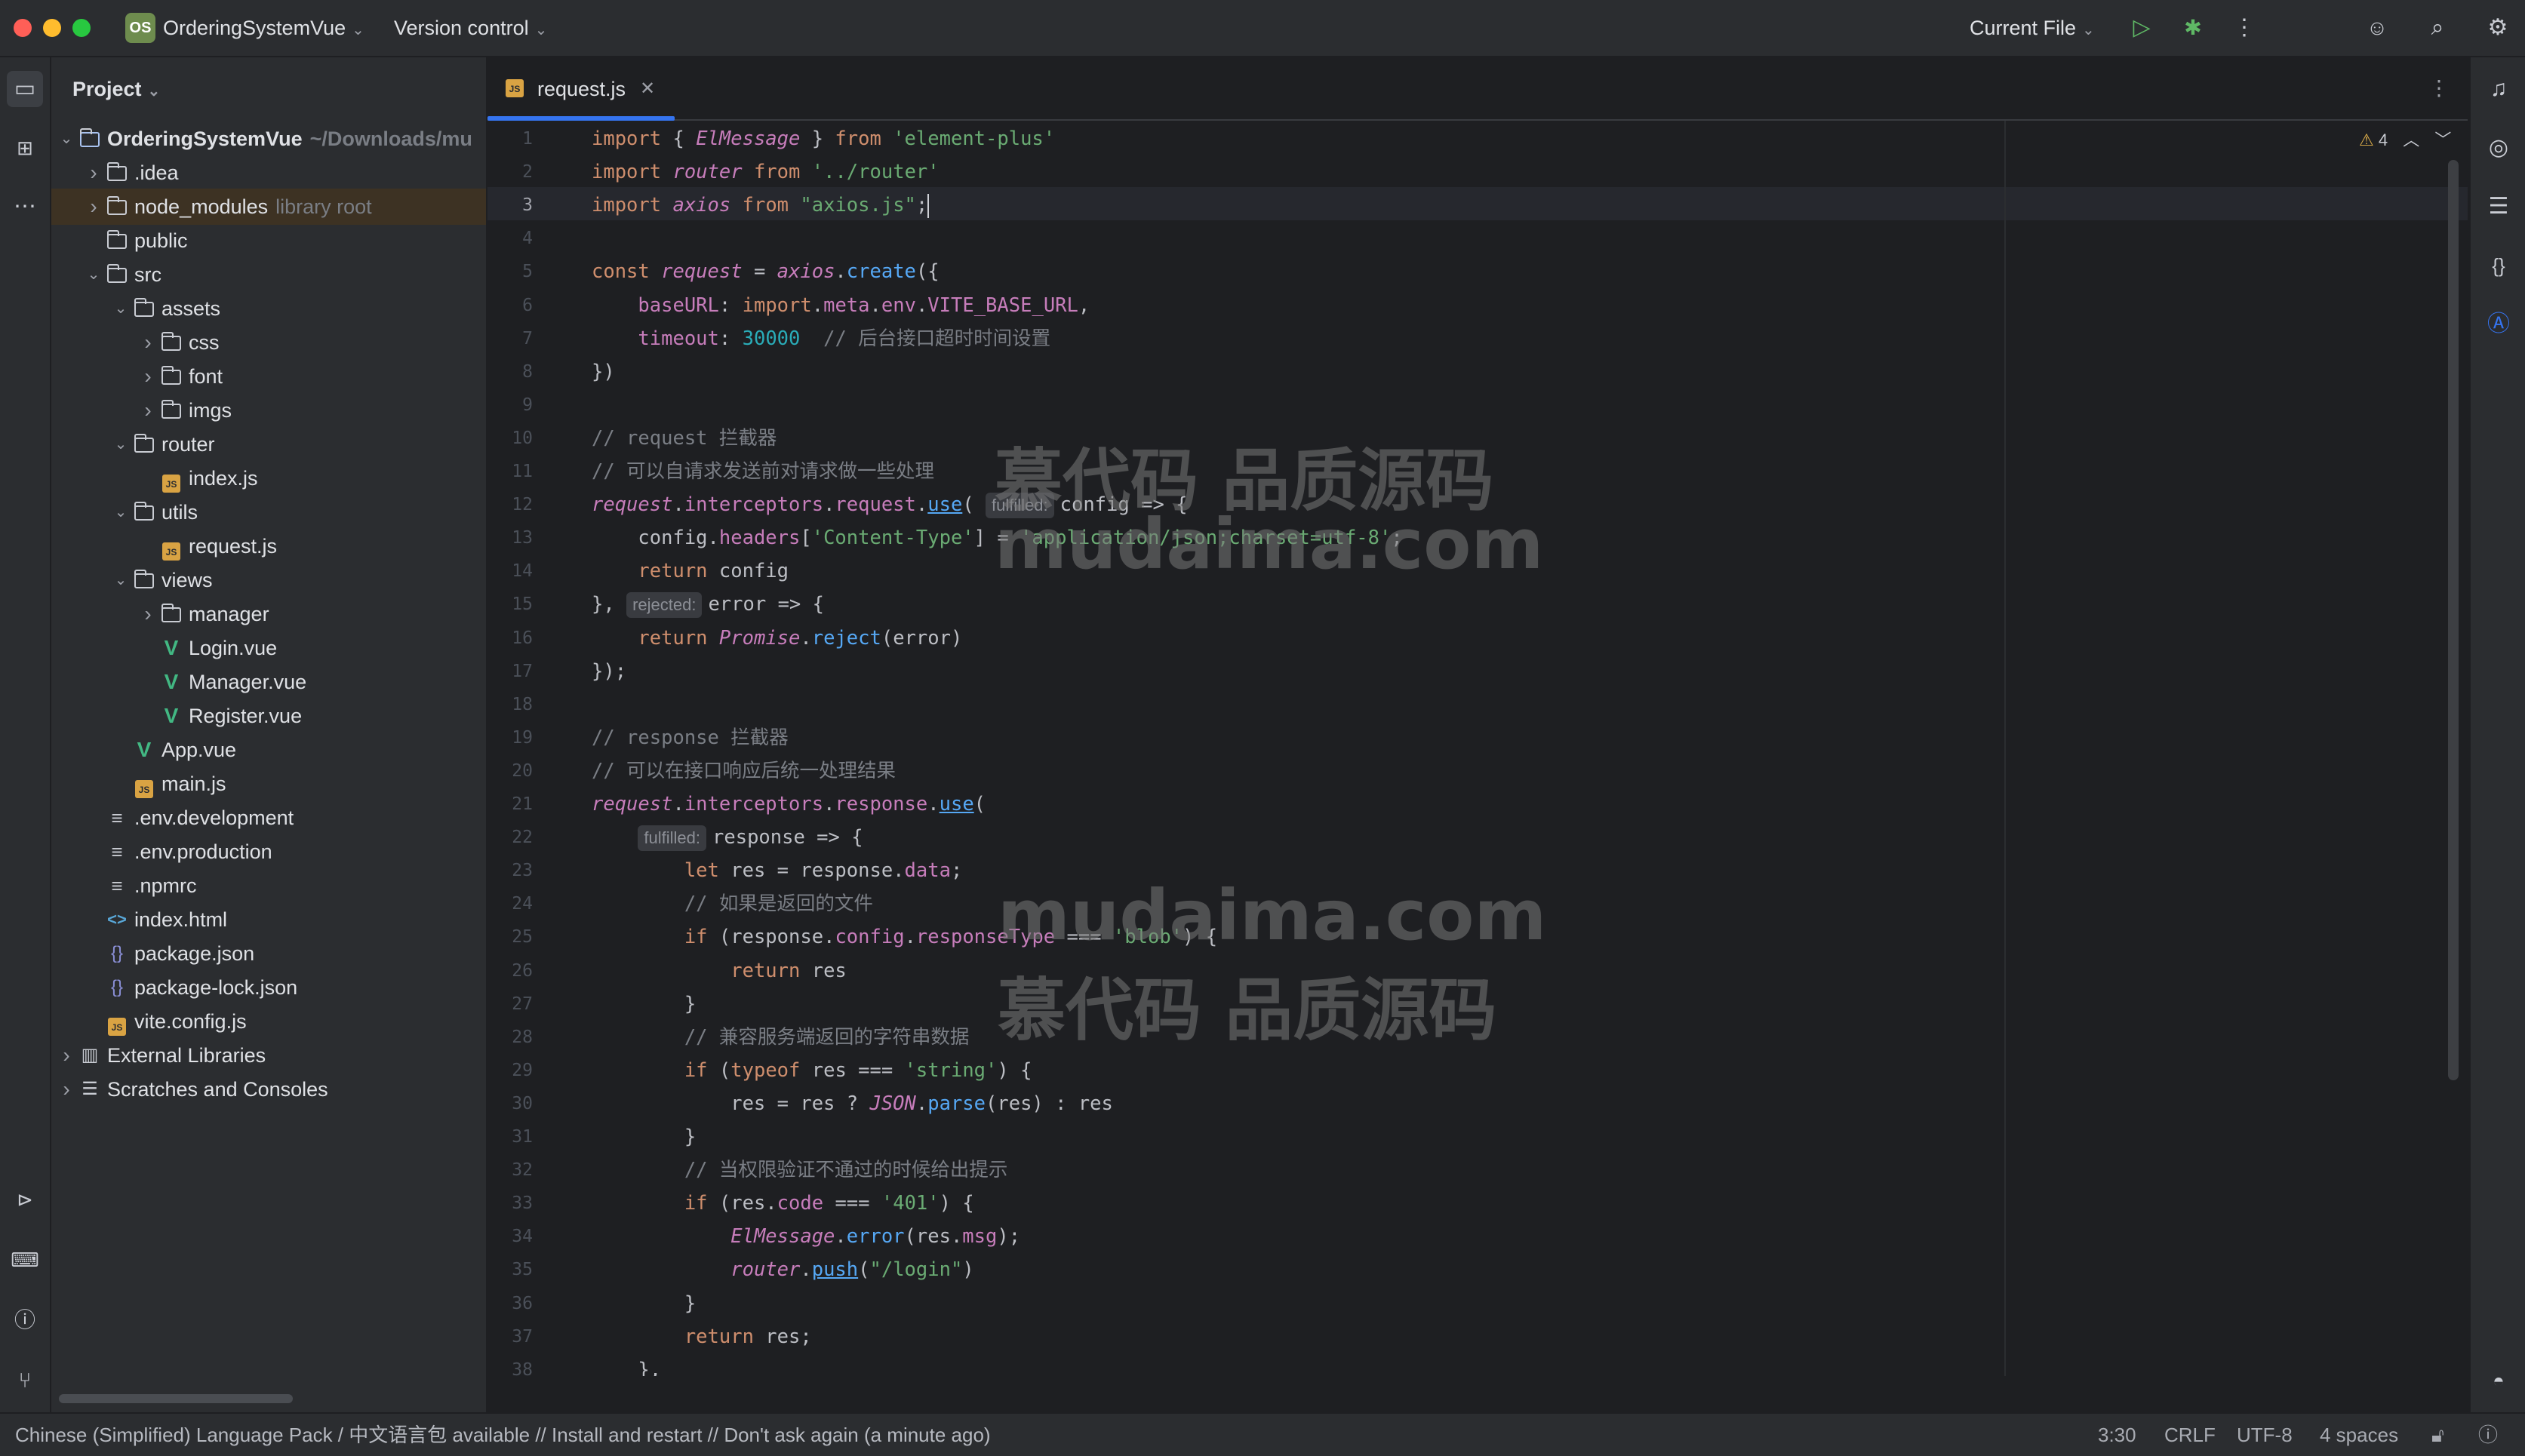 The height and width of the screenshot is (1456, 2525). What do you see at coordinates (268, 512) in the screenshot?
I see `tree-item: ⌄ utils` at bounding box center [268, 512].